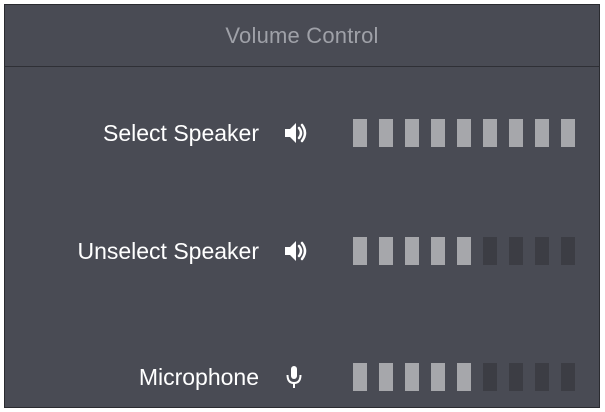  Describe the element at coordinates (181, 133) in the screenshot. I see `row-label: Select Speaker` at that location.